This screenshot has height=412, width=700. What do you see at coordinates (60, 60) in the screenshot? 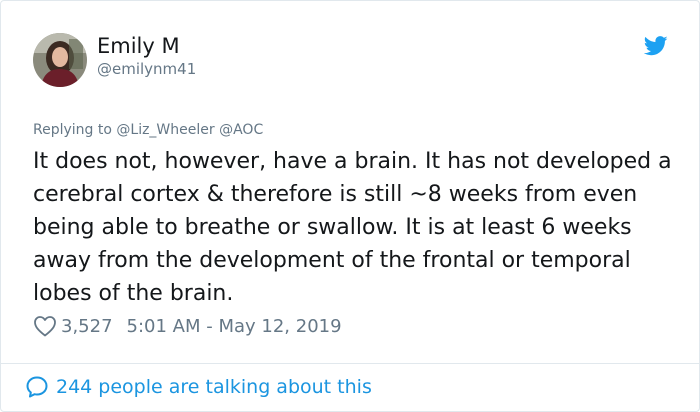
I see `avatar` at bounding box center [60, 60].